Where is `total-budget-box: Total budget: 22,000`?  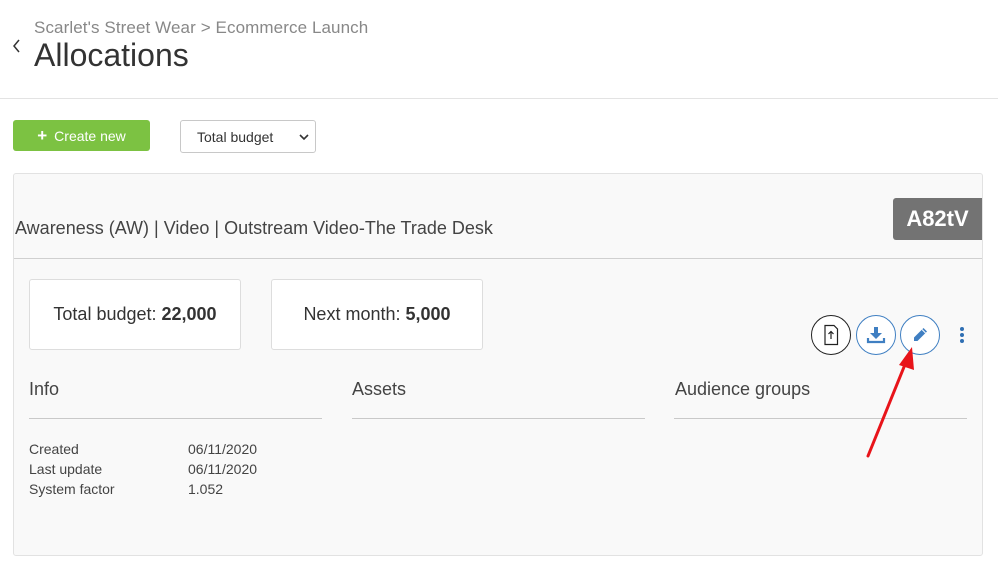
total-budget-box: Total budget: 22,000 is located at coordinates (135, 314).